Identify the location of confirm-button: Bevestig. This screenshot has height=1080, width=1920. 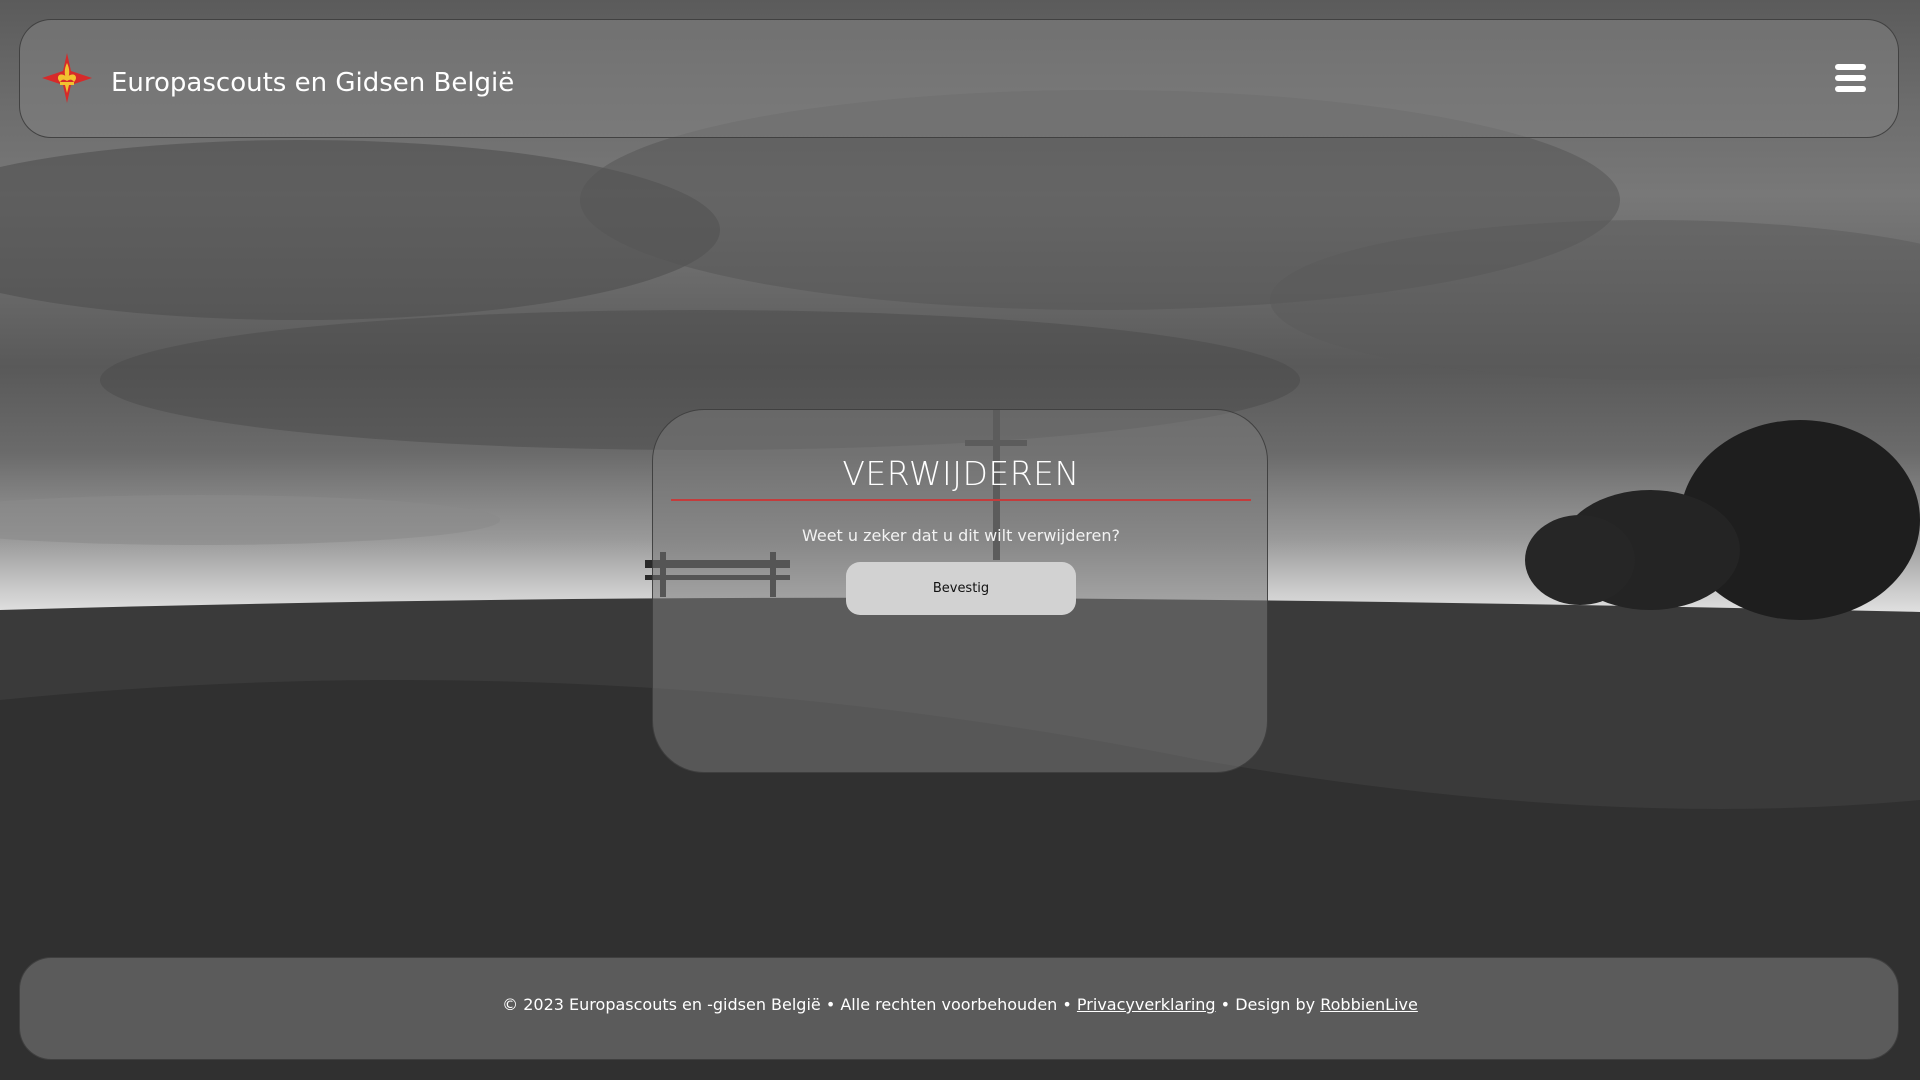
(961, 588).